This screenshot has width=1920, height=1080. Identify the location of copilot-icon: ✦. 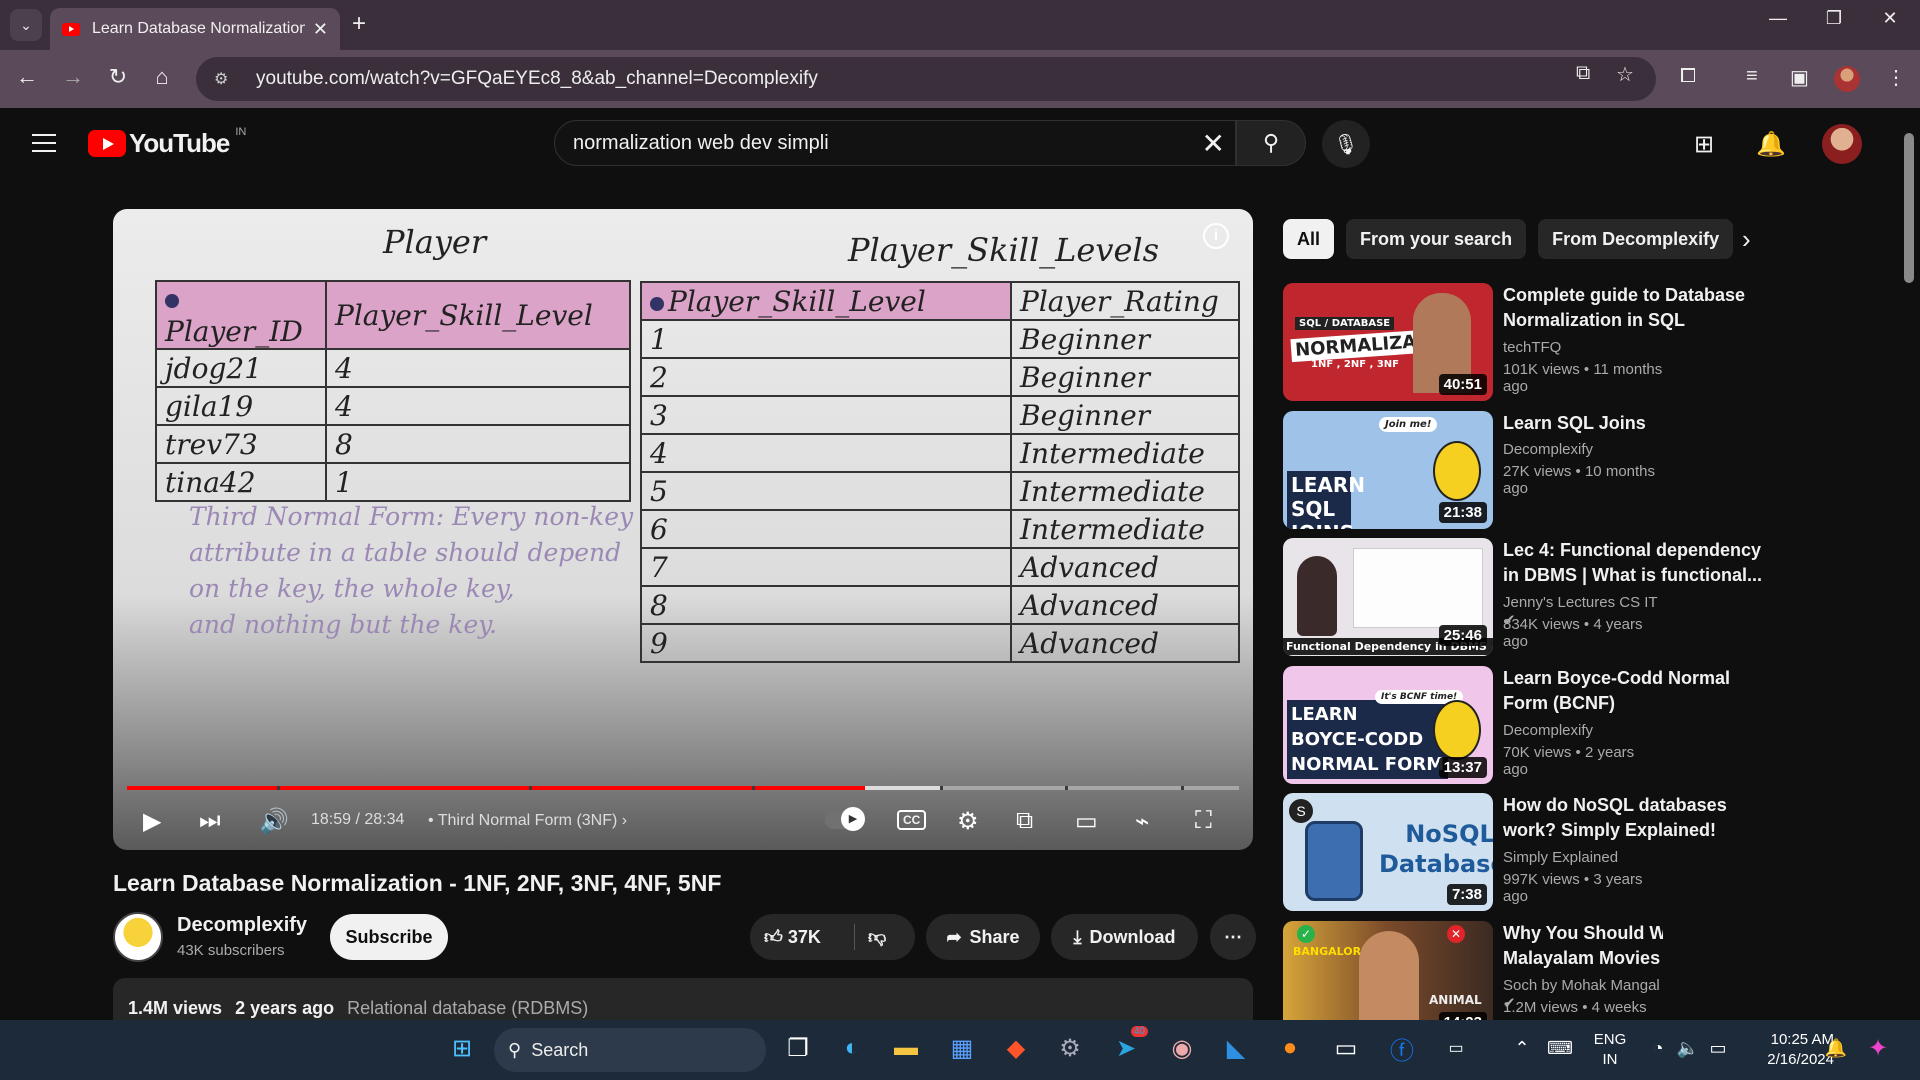
(1878, 1048).